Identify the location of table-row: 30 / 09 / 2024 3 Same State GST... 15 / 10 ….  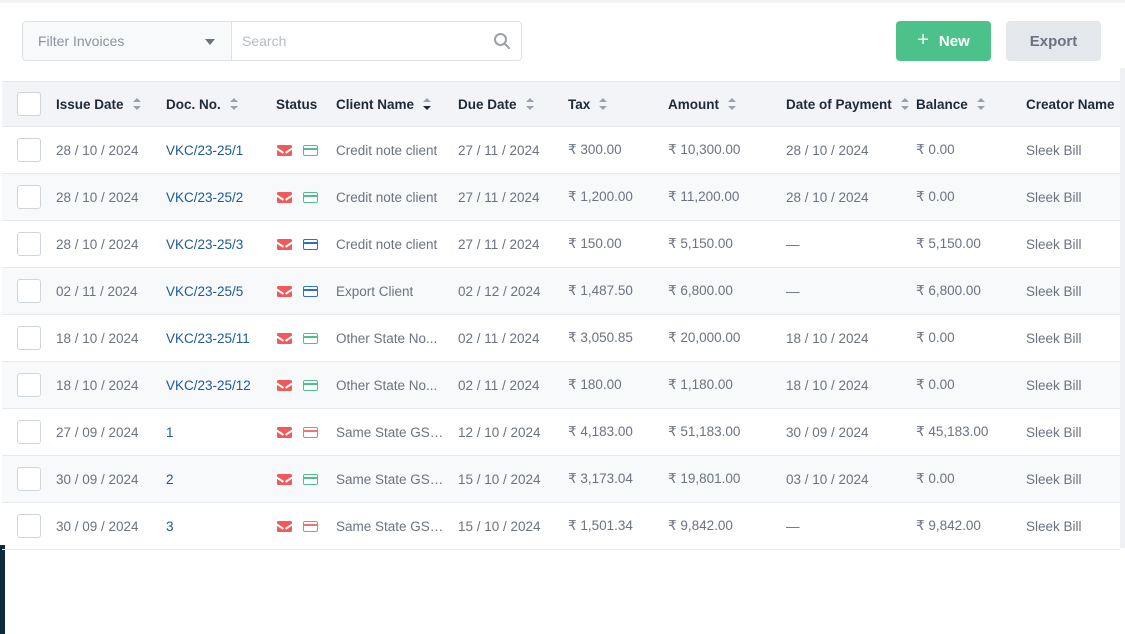
(561, 526).